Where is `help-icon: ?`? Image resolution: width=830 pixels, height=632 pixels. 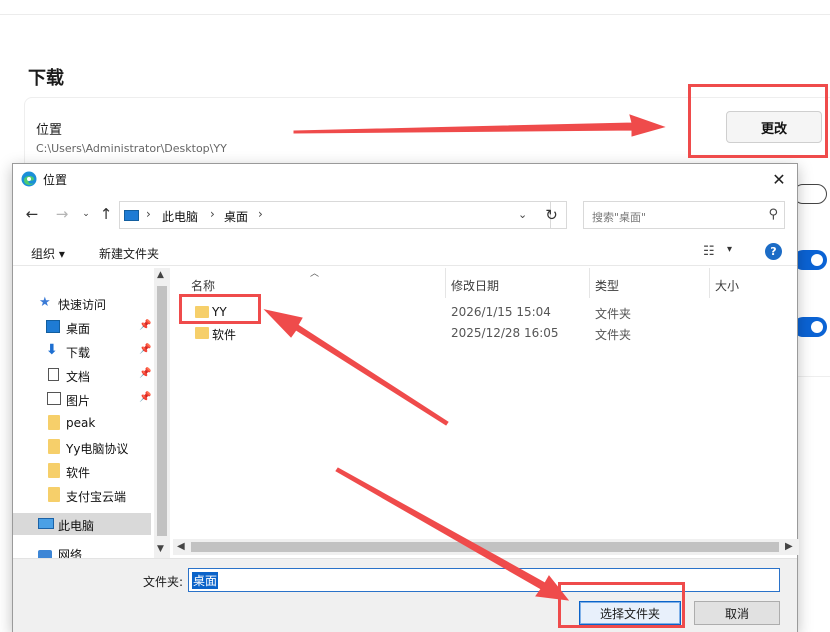
help-icon: ? is located at coordinates (773, 251).